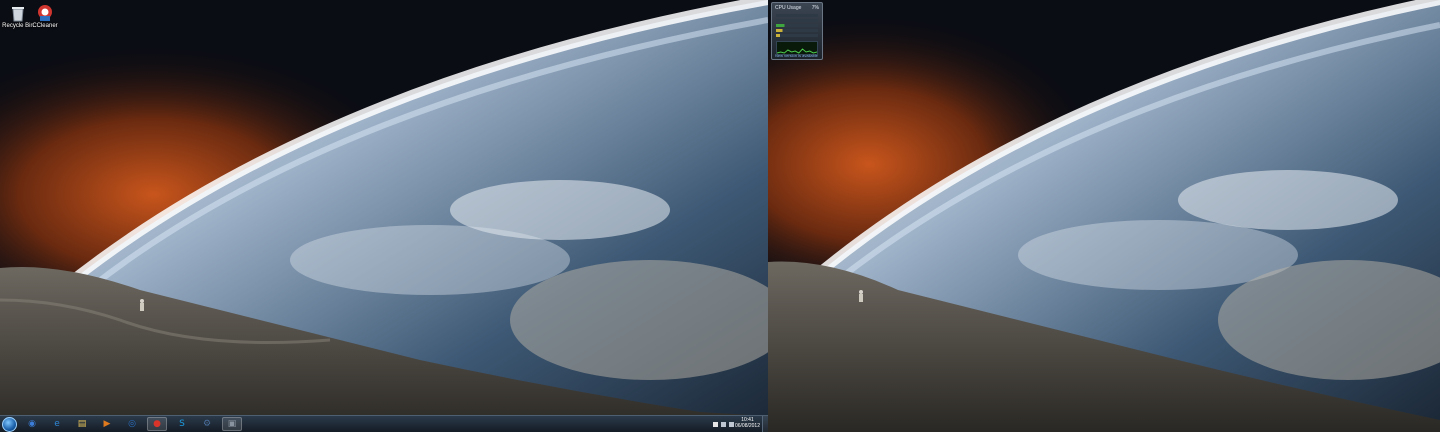 The width and height of the screenshot is (1440, 432). Describe the element at coordinates (384, 423) in the screenshot. I see `taskbar: ◉ e ▤ ▶ ◎ ● S ⚙ ▣ 10:41 06/08/2012` at that location.